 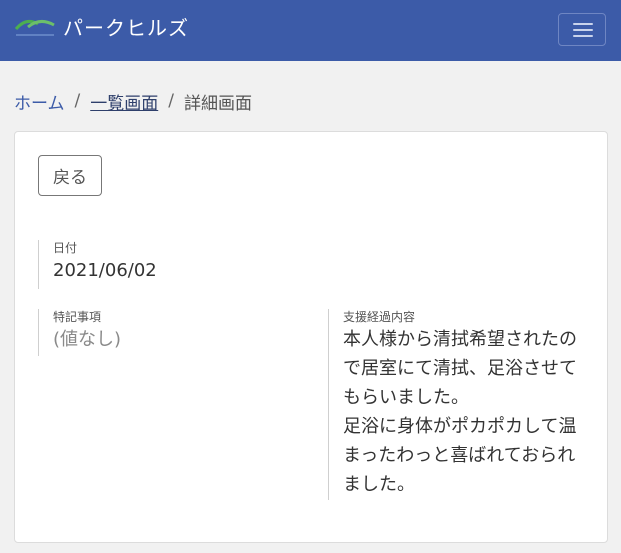 I want to click on breadcrumb: ホーム / 一覧画面 / 詳細画面, so click(x=133, y=101).